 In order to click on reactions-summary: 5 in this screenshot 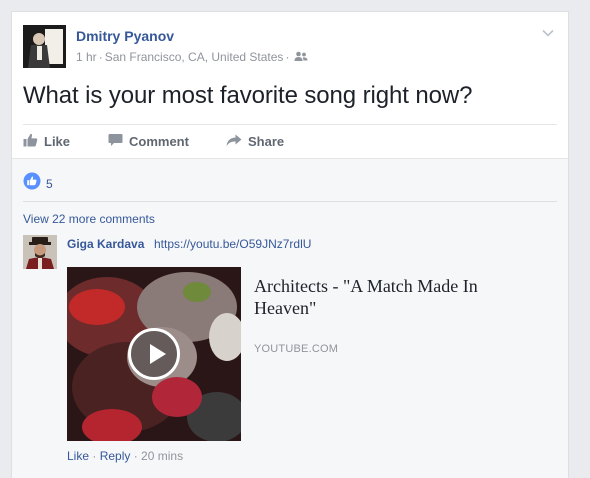, I will do `click(38, 183)`.